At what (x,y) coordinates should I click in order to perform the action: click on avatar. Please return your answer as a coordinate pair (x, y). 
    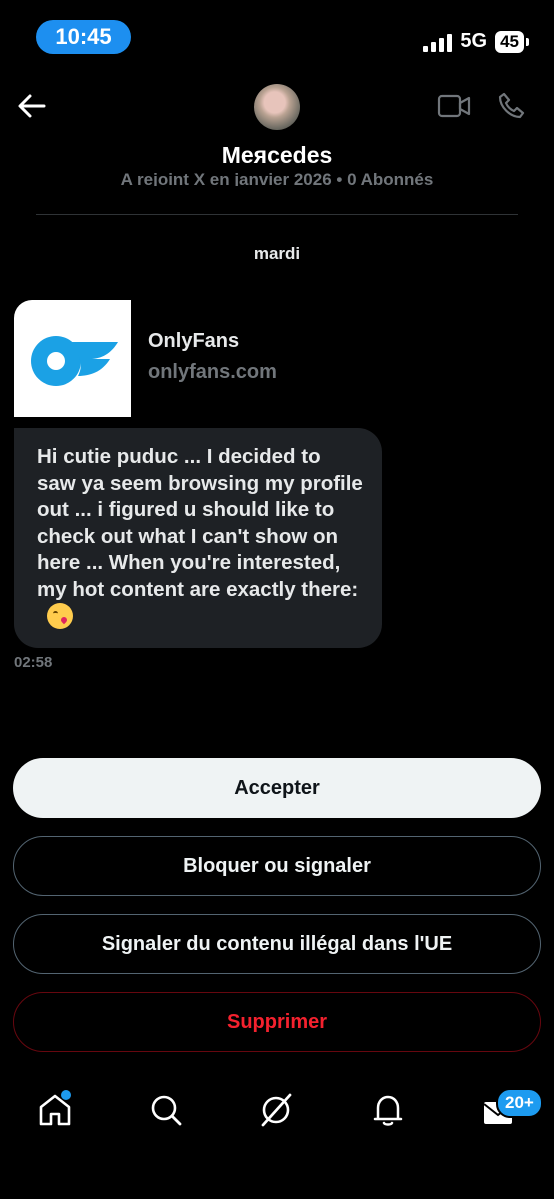
    Looking at the image, I should click on (277, 107).